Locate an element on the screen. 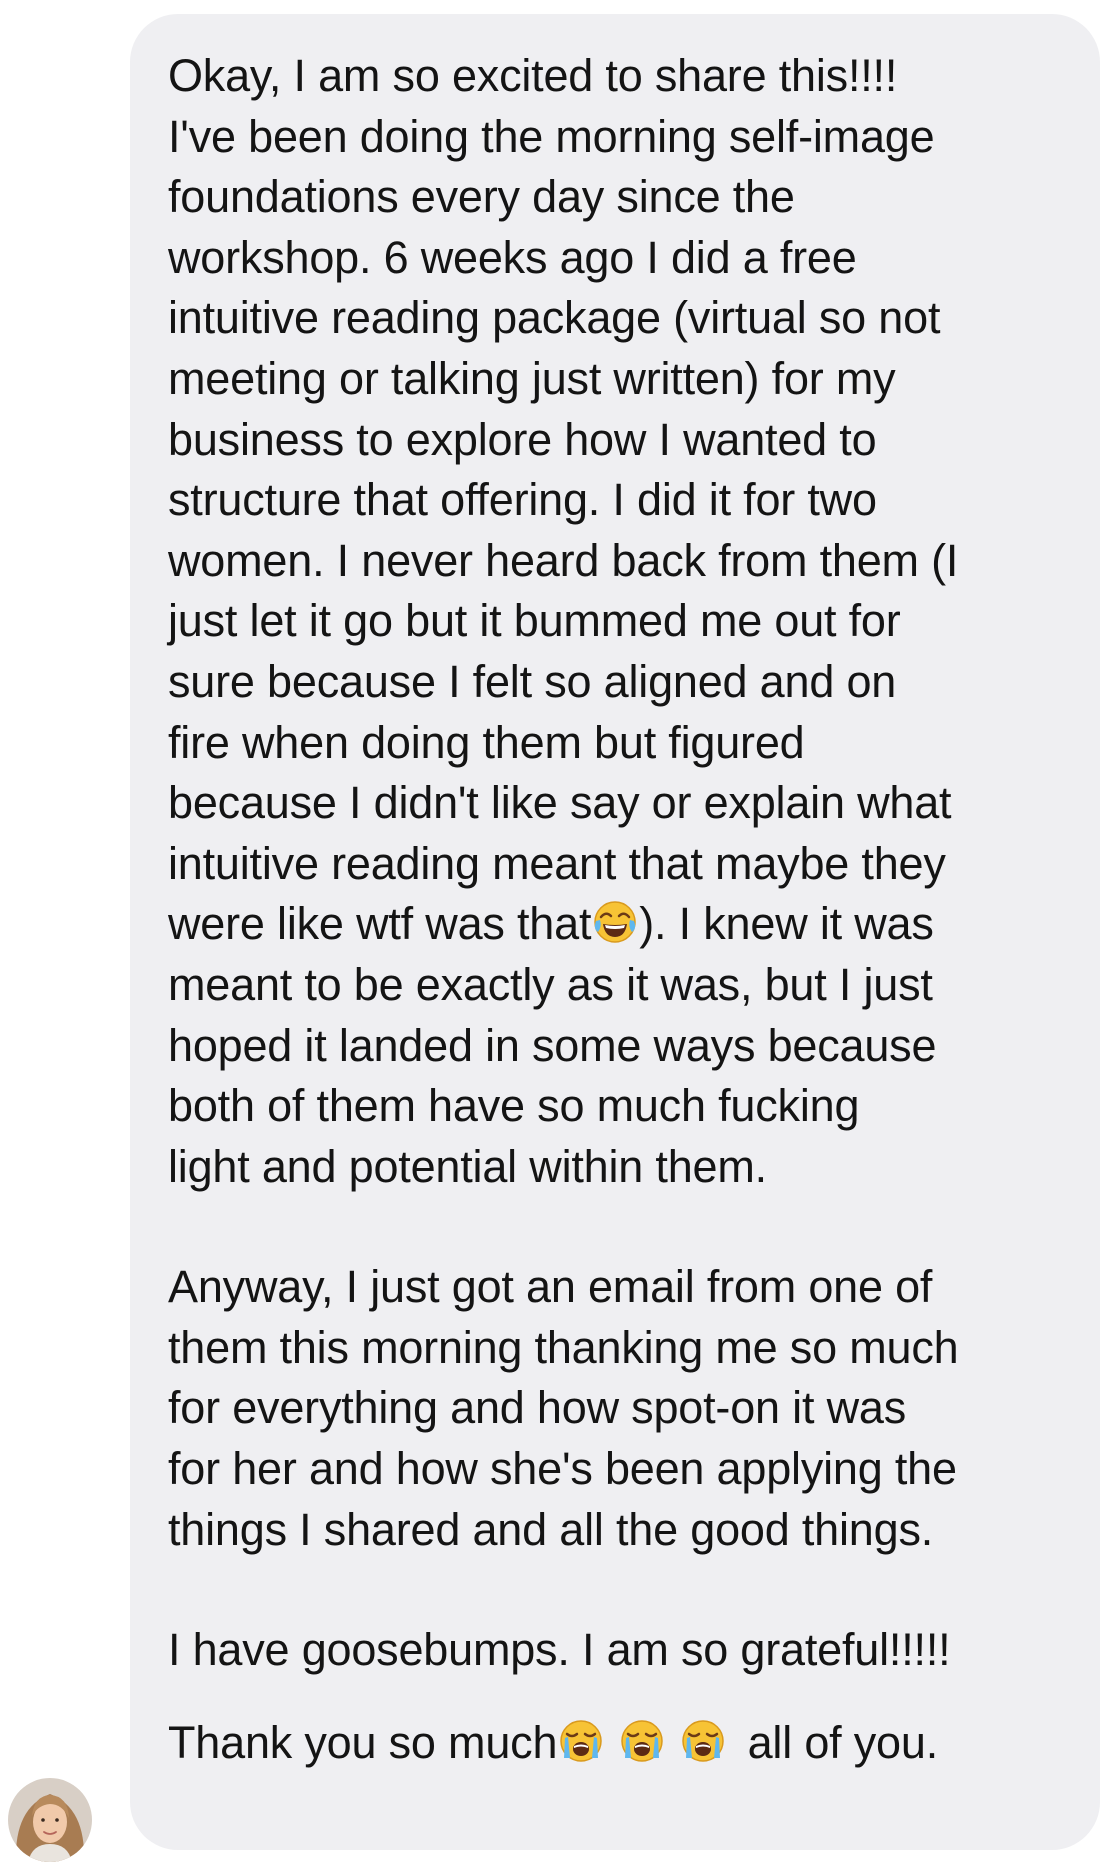  message-line: for everything and how spot-on it was is located at coordinates (537, 1408).